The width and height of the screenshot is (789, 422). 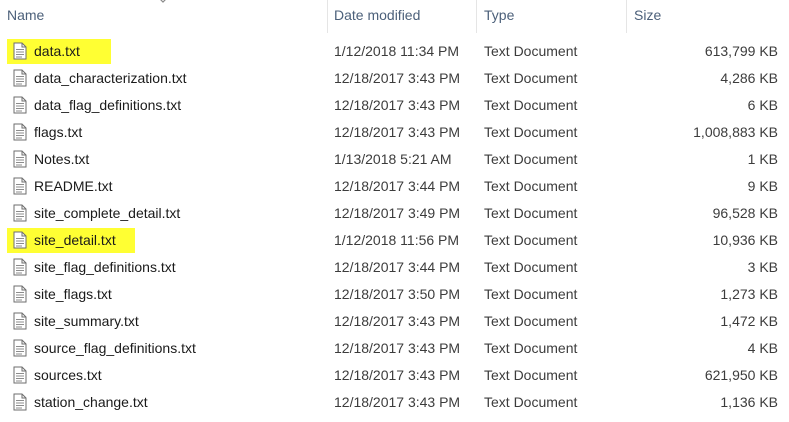 I want to click on file-size: 10,936 KB, so click(x=745, y=240).